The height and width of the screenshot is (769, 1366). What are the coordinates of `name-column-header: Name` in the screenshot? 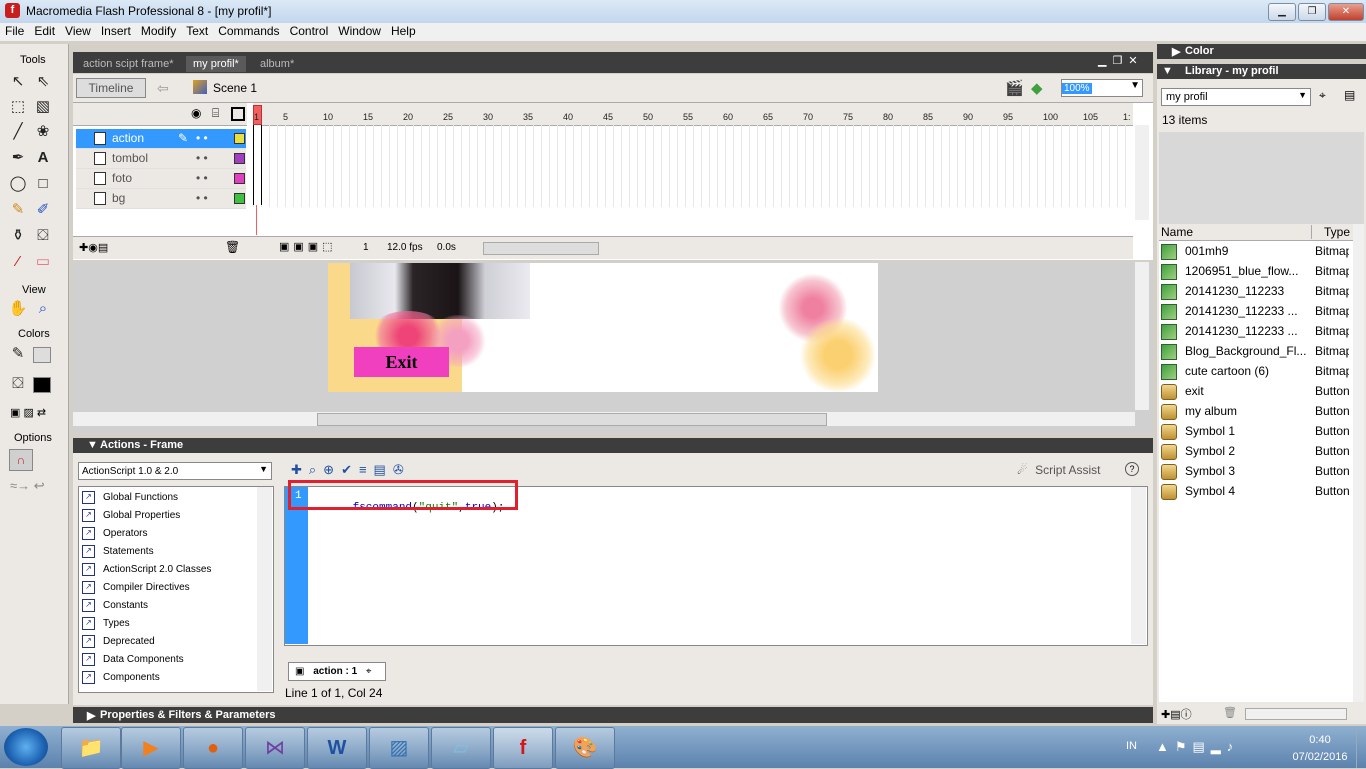 It's located at (1177, 232).